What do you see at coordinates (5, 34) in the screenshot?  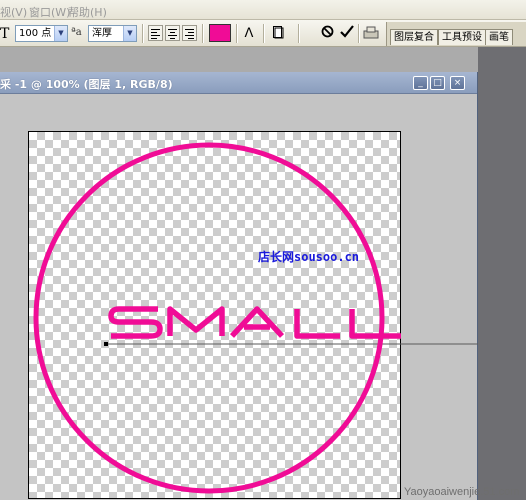 I see `font-size-icon: T` at bounding box center [5, 34].